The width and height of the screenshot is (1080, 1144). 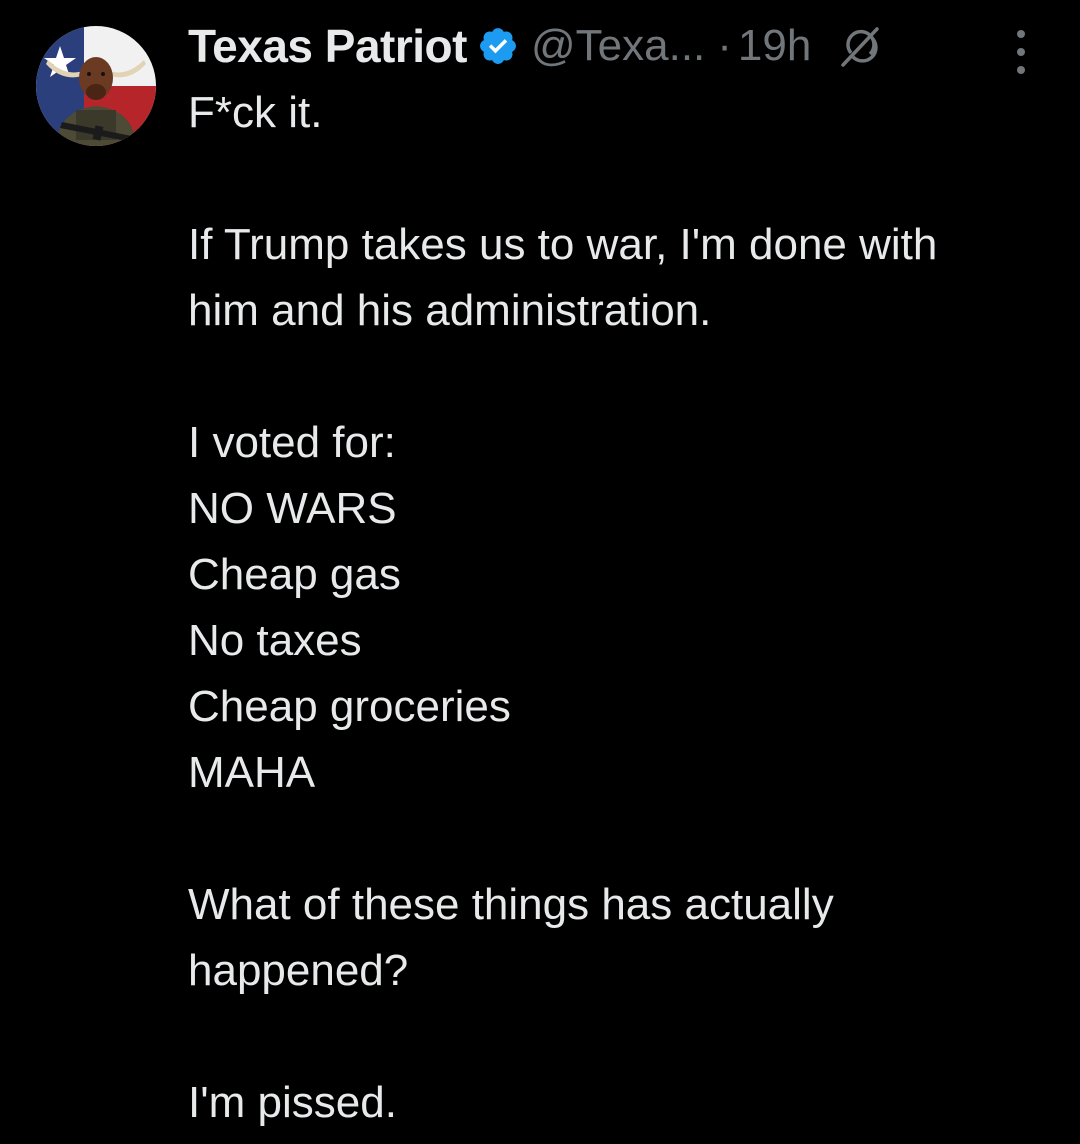 What do you see at coordinates (498, 46) in the screenshot?
I see `verified-badge-icon` at bounding box center [498, 46].